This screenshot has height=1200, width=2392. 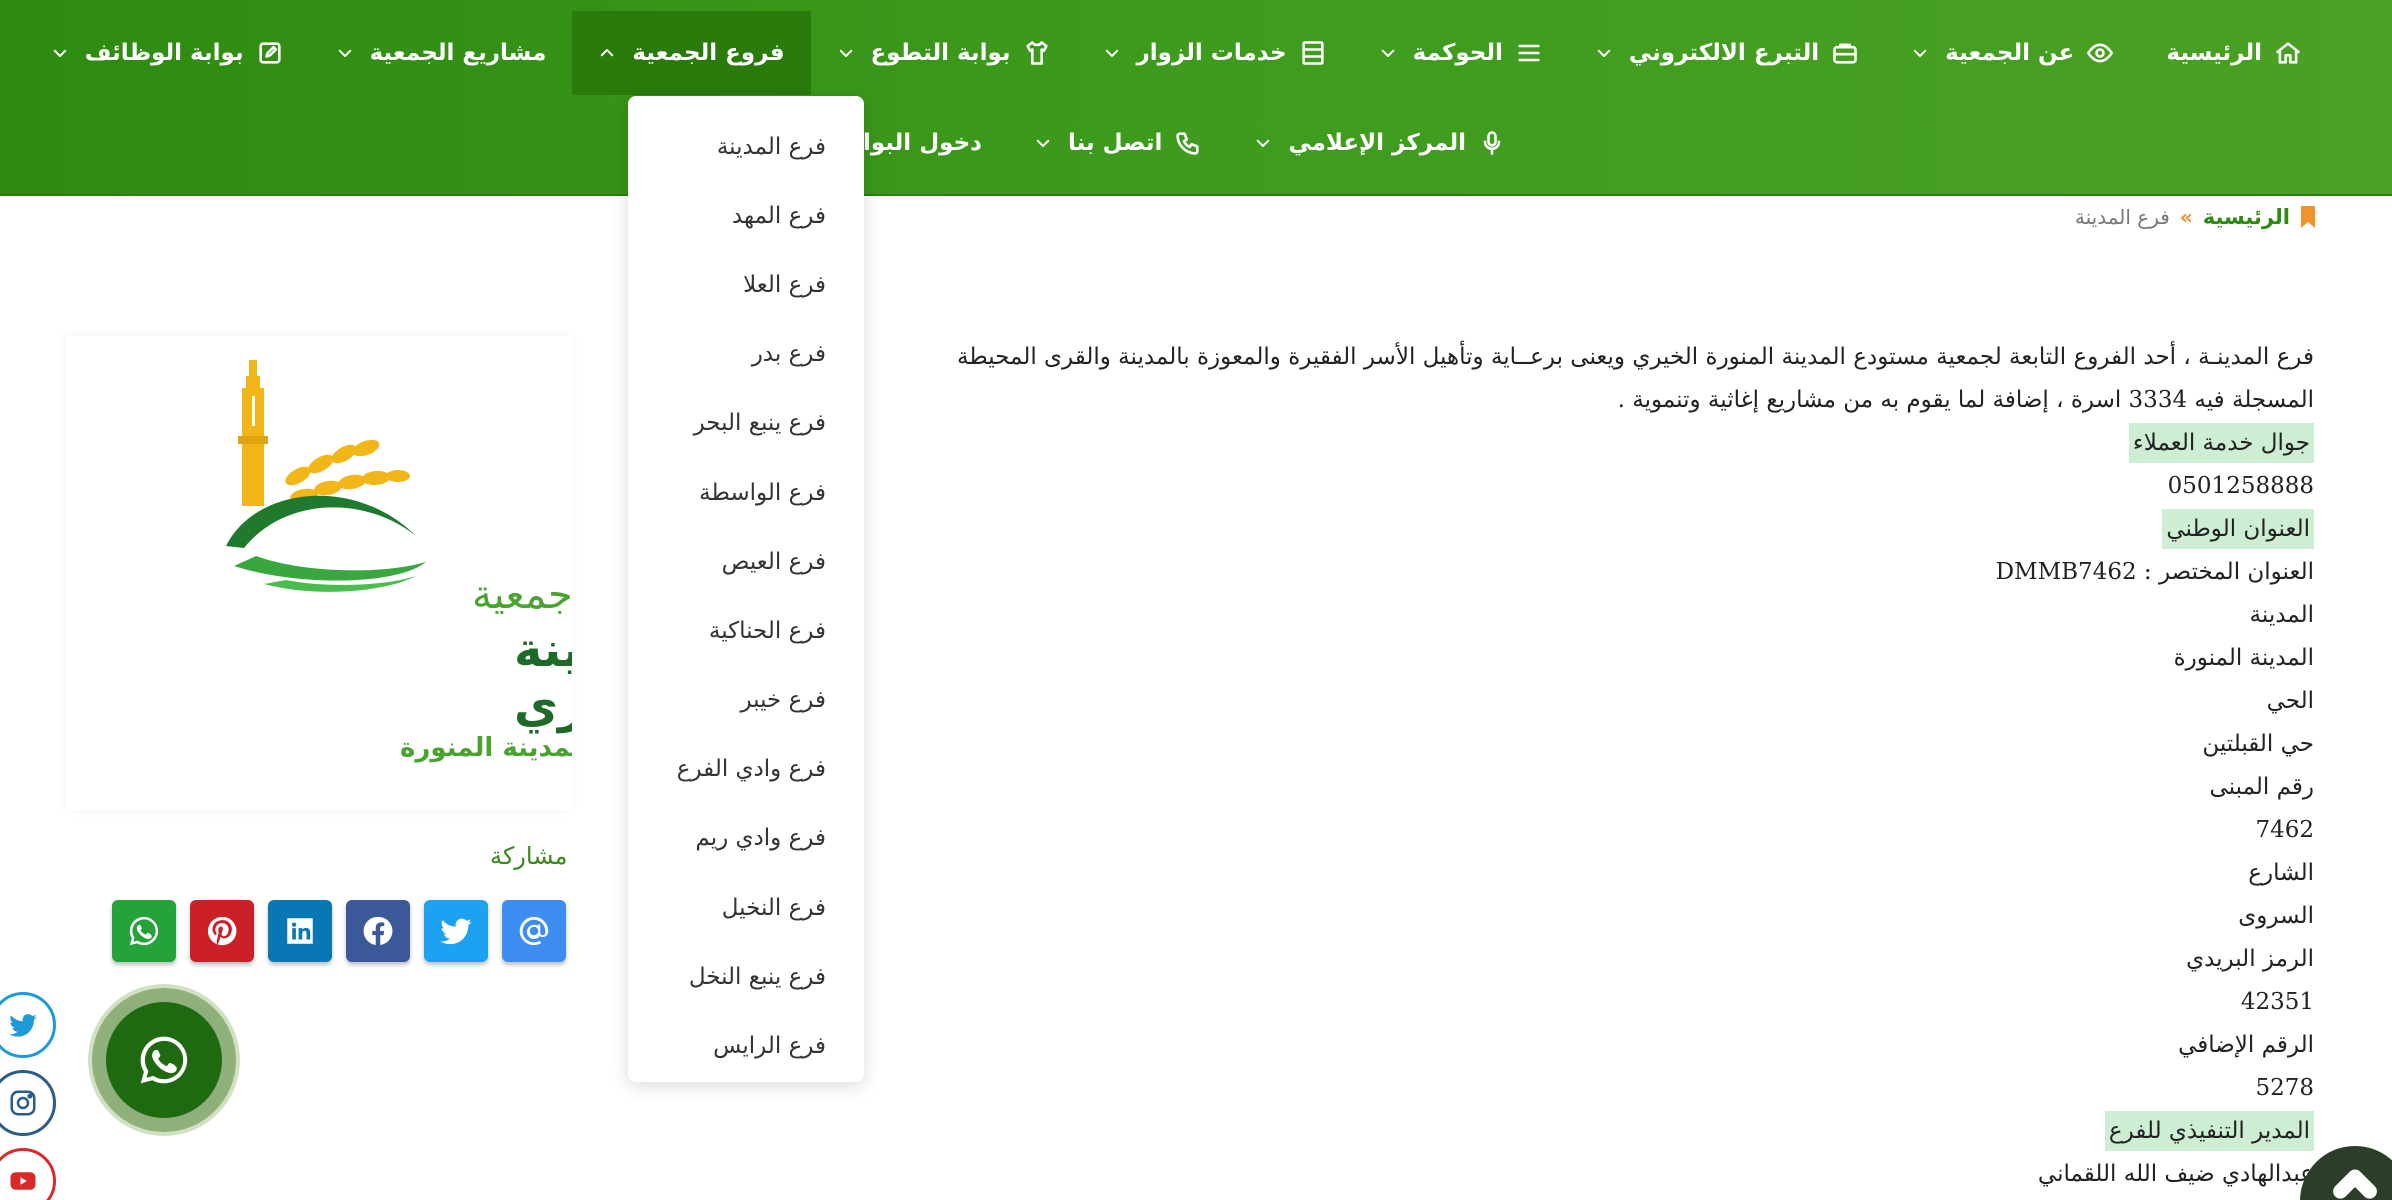 I want to click on nav-label: بوابة الوظائف, so click(x=164, y=53).